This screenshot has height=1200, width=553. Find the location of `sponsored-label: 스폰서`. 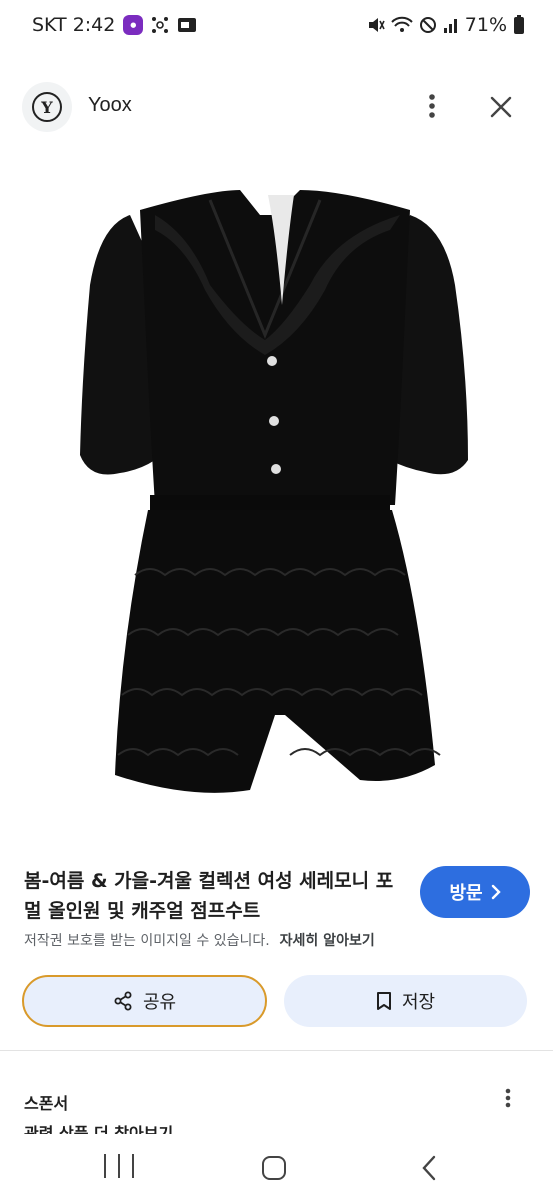

sponsored-label: 스폰서 is located at coordinates (46, 1103).